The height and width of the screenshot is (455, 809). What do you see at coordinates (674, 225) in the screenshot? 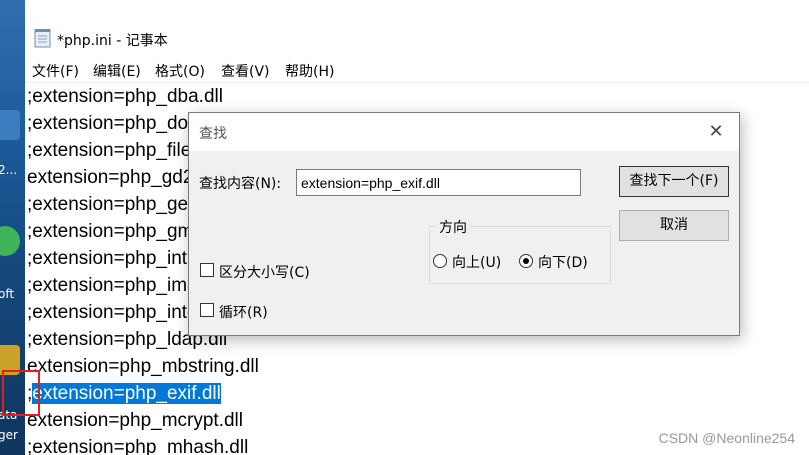
I see `cancel-button: 取消` at bounding box center [674, 225].